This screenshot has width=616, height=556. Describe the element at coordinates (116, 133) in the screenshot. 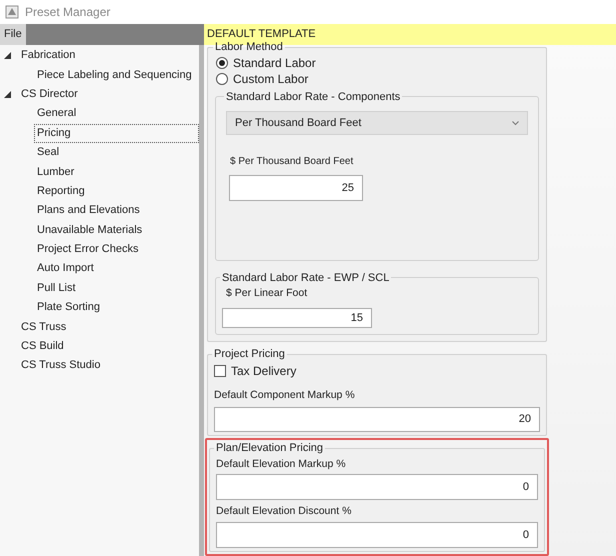

I see `tree-item: Pricing` at that location.